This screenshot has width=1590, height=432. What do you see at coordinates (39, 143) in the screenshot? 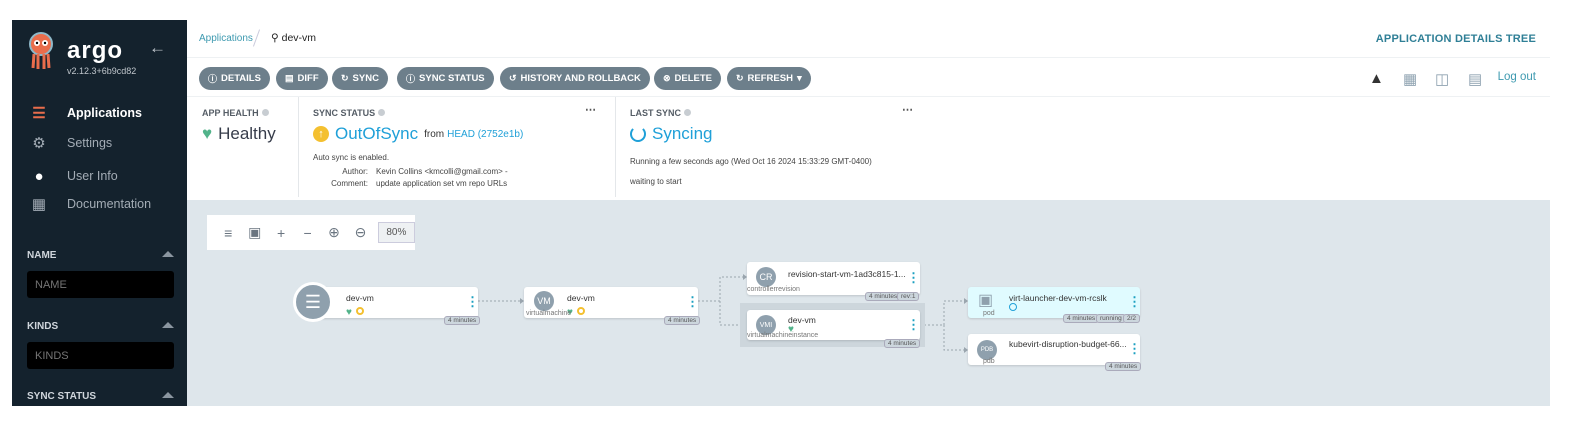
I see `gears-icon: ⚙` at bounding box center [39, 143].